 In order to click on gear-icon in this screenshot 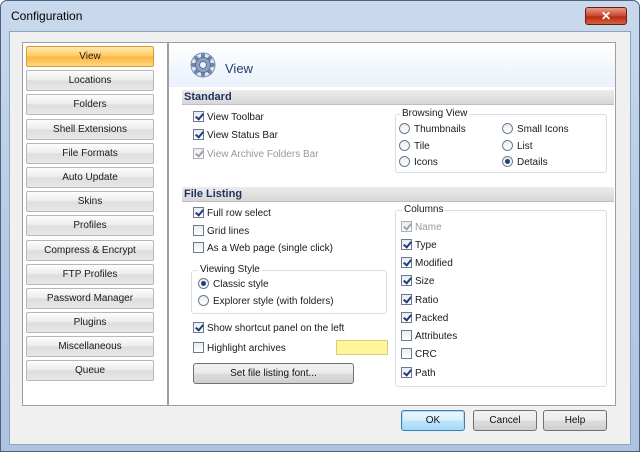, I will do `click(203, 65)`.